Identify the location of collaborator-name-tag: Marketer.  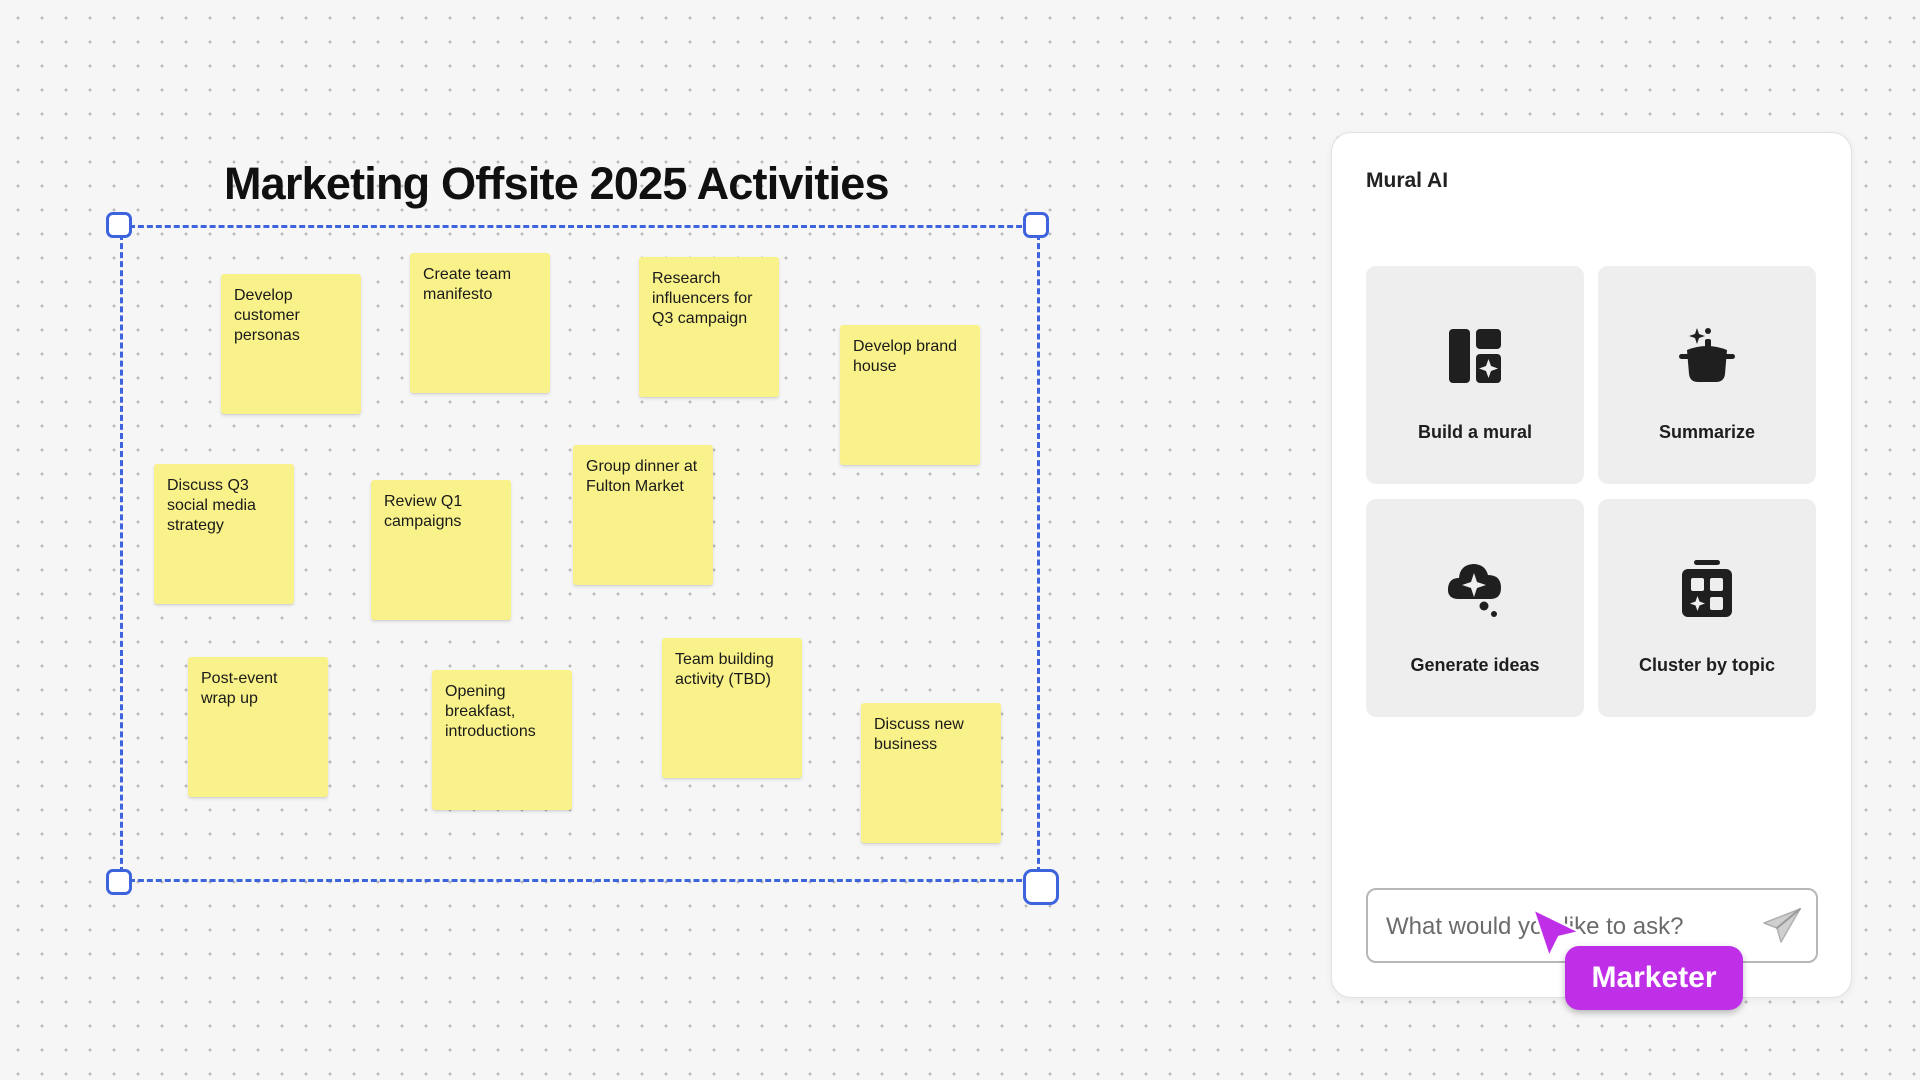
(1654, 978).